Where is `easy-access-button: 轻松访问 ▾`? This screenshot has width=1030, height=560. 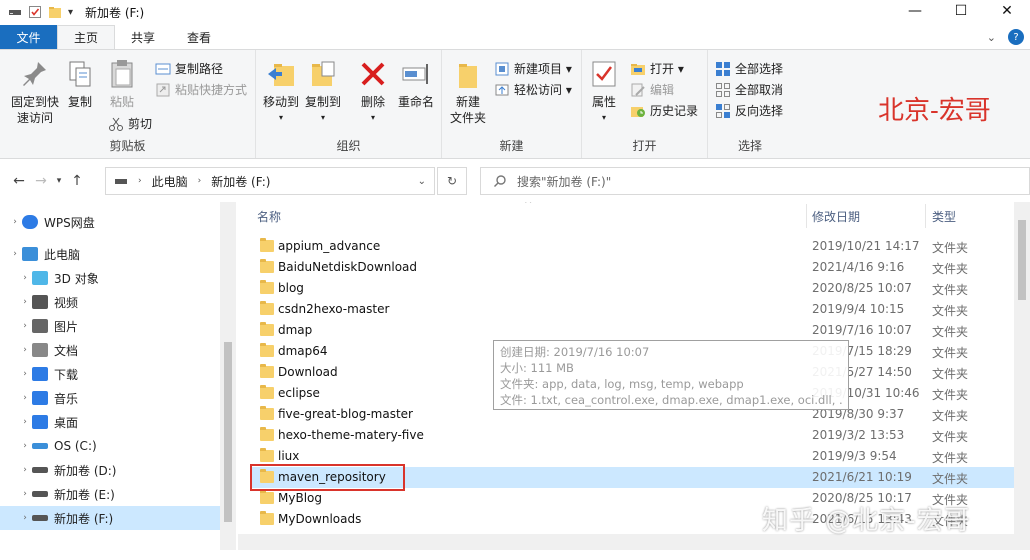
easy-access-button: 轻松访问 ▾ is located at coordinates (533, 89).